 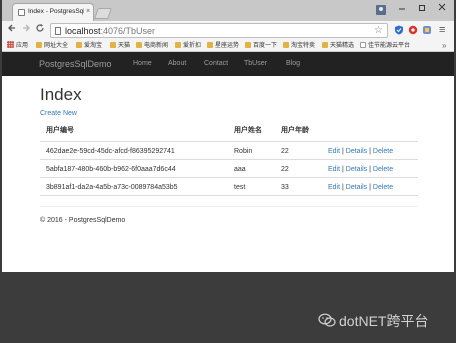 I want to click on bookmark-label: 爱折扣, so click(x=192, y=46).